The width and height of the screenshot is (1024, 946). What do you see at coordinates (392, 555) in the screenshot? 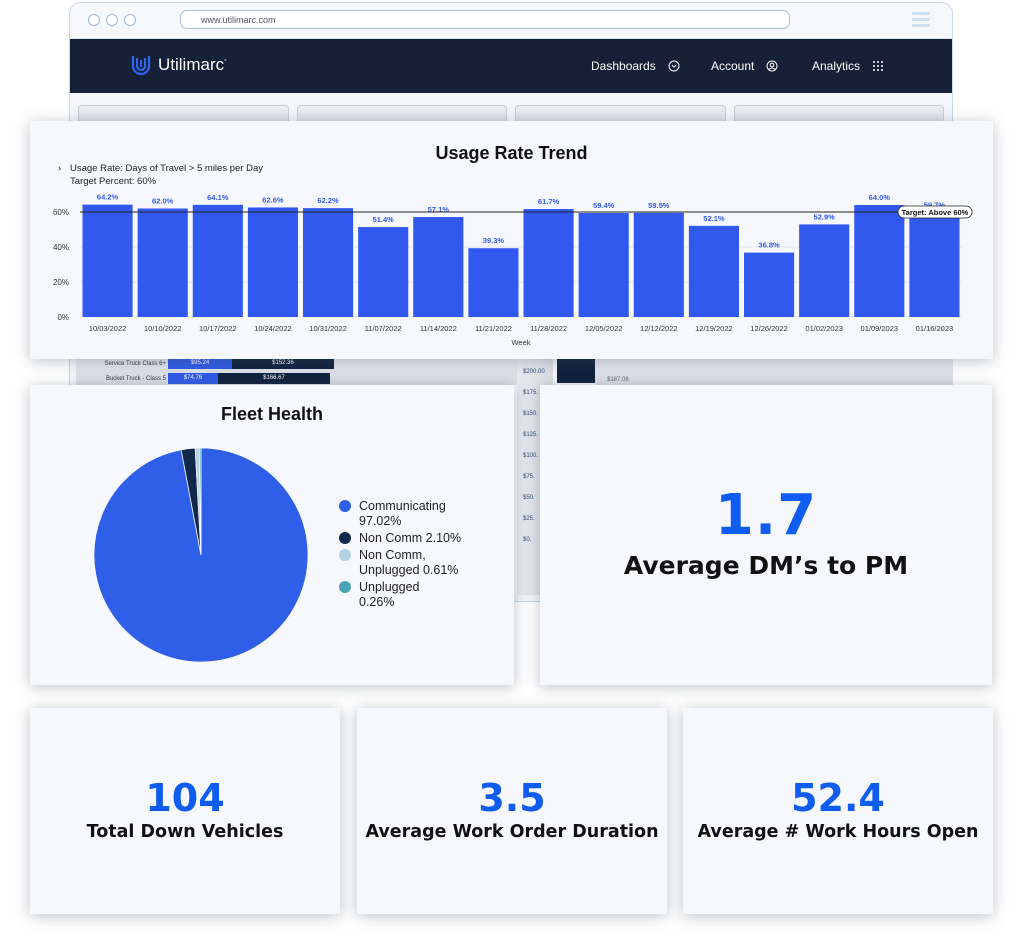
I see `legend-label: Non Comm,` at bounding box center [392, 555].